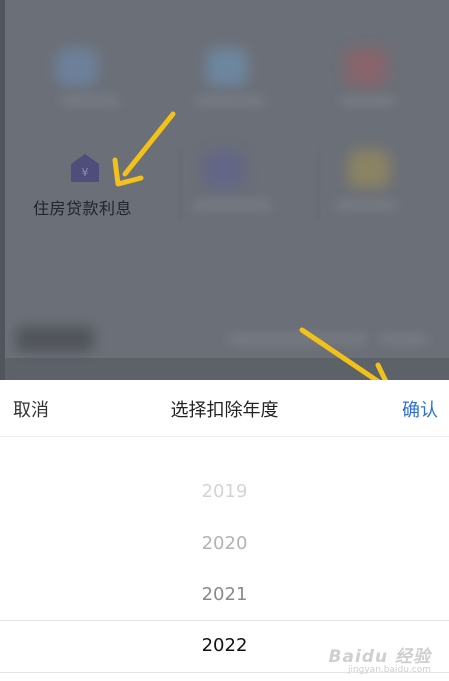 Image resolution: width=449 pixels, height=681 pixels. I want to click on background-left-edge, so click(2, 190).